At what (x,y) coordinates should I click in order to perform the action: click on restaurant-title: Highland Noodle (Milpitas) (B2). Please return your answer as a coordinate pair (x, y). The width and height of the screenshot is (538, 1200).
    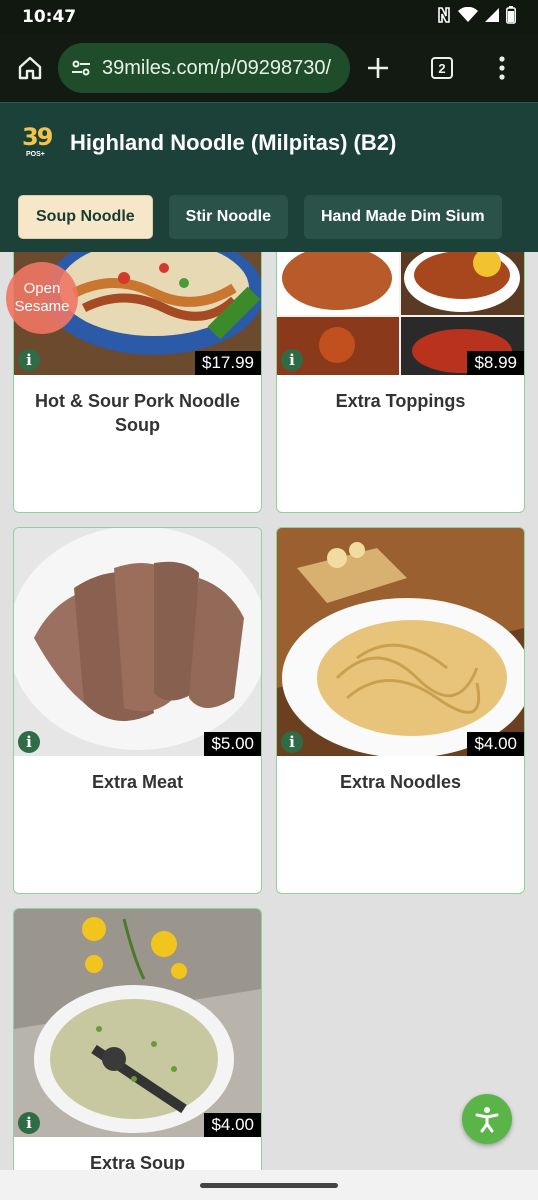
    Looking at the image, I should click on (233, 142).